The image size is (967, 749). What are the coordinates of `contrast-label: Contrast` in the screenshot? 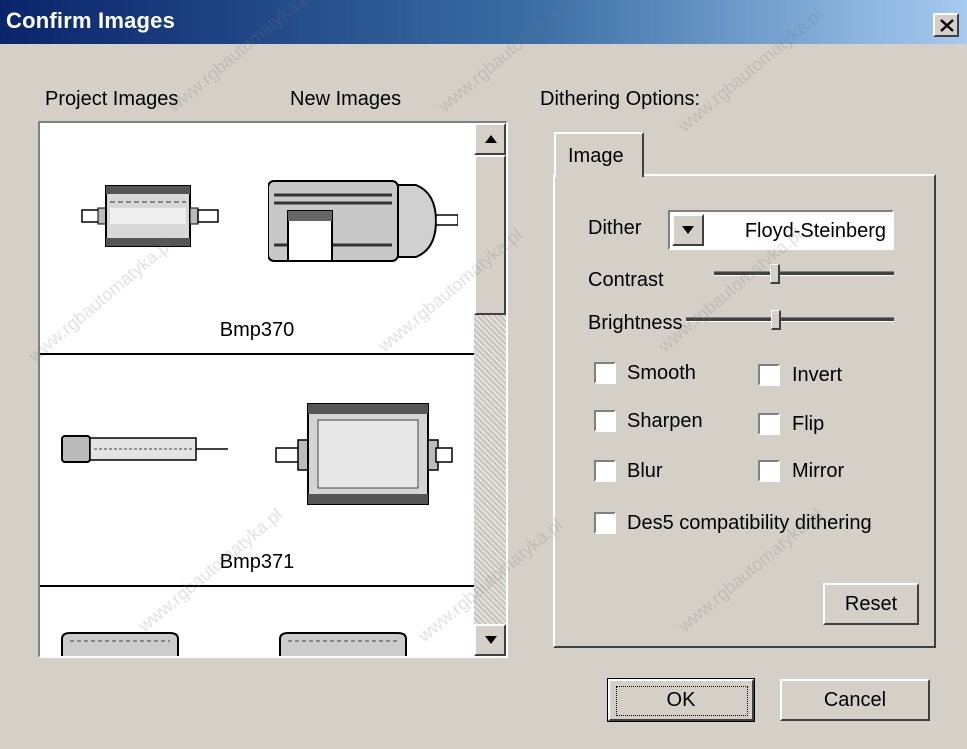 It's located at (626, 280).